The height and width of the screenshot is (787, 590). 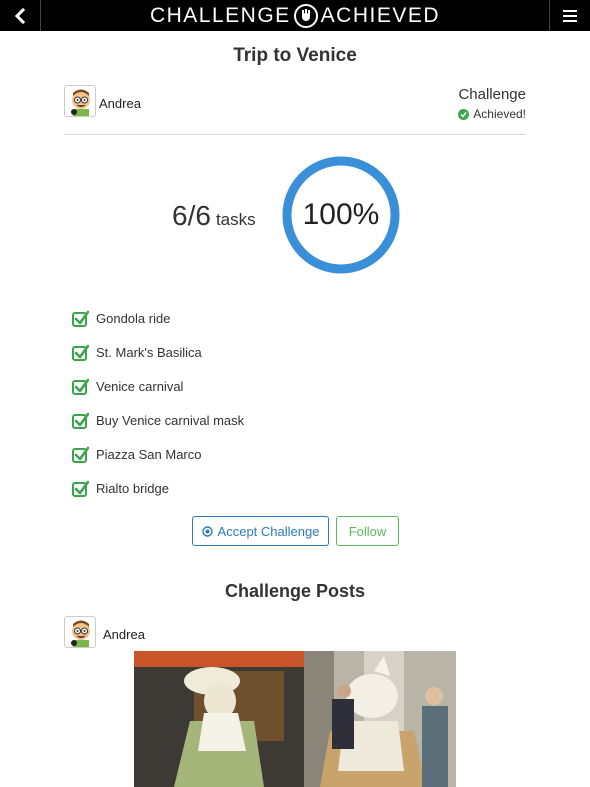 I want to click on target-circle-icon, so click(x=207, y=531).